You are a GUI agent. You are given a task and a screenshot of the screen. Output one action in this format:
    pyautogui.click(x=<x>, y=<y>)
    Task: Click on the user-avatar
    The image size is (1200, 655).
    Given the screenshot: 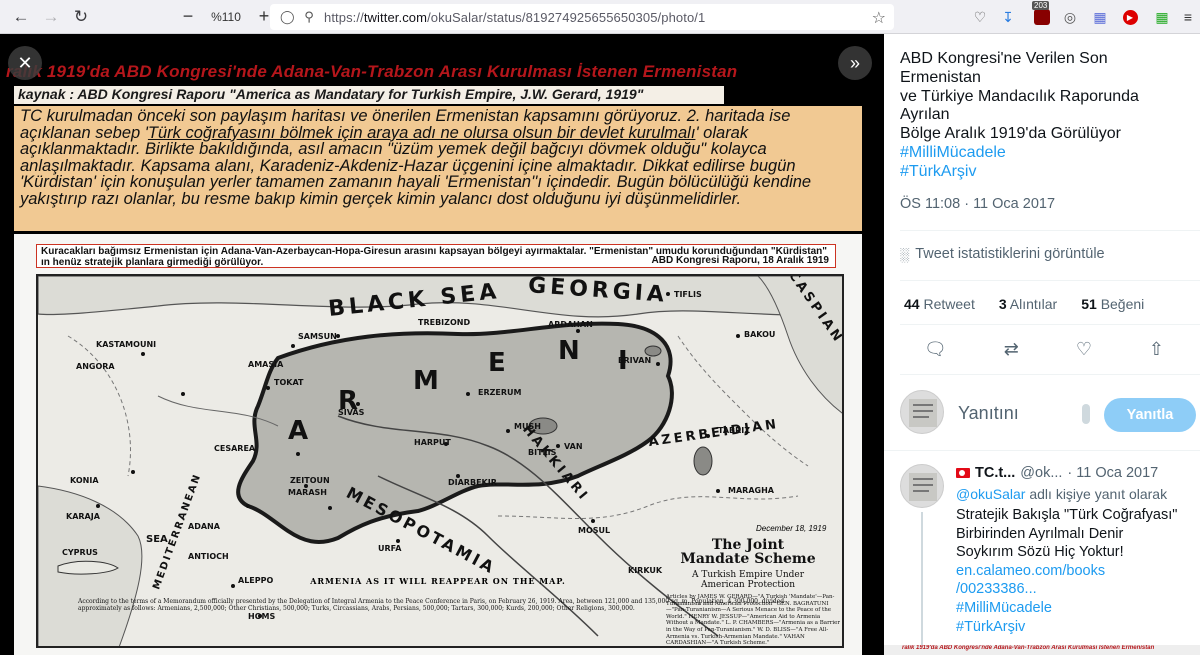 What is the action you would take?
    pyautogui.click(x=922, y=412)
    